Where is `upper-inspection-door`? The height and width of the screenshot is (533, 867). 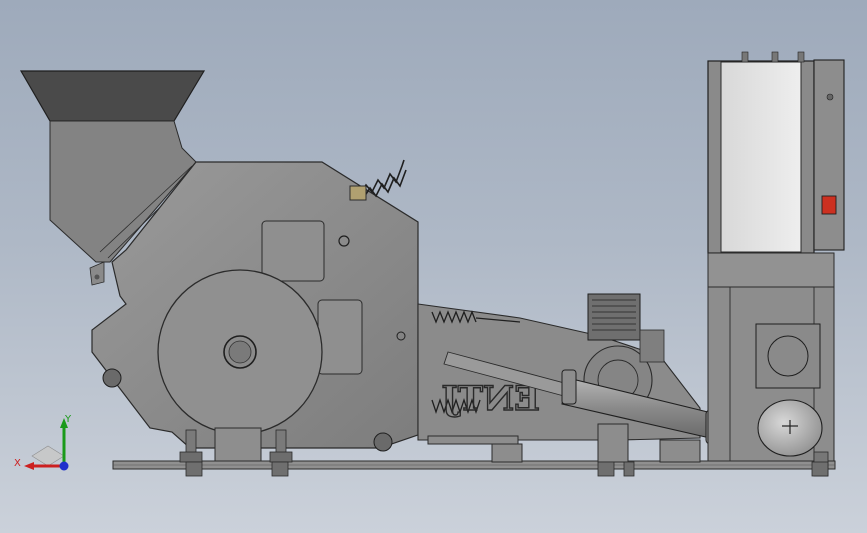 upper-inspection-door is located at coordinates (293, 251).